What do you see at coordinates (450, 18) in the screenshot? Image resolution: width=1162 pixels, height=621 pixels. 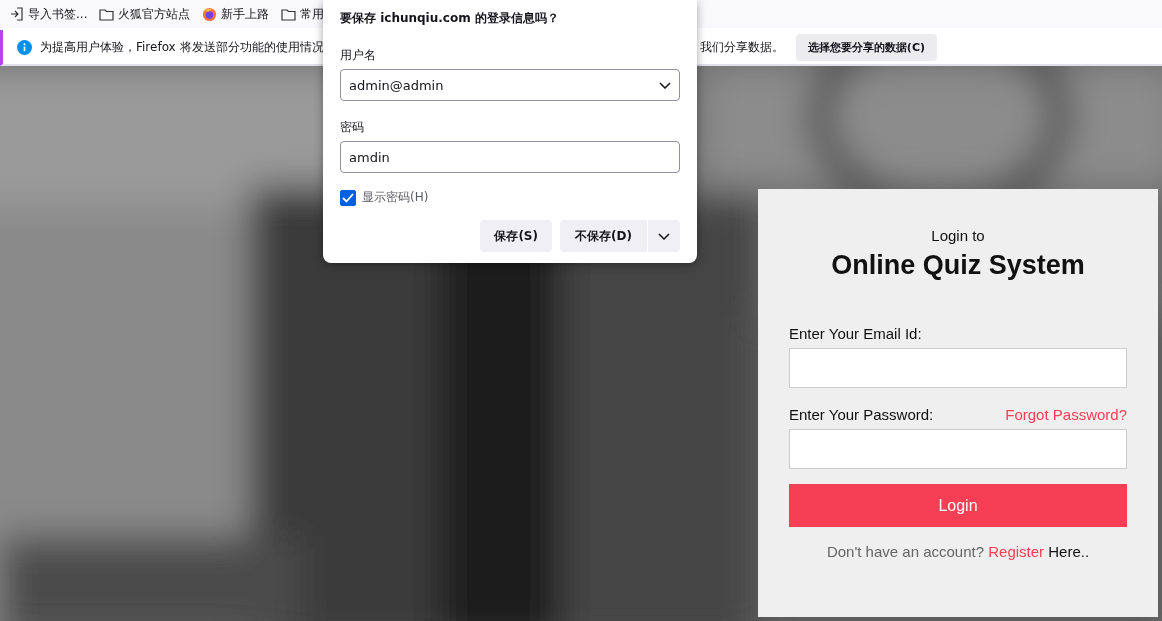 I see `dialog-title: 要保存 ichunqiu.com 的登录信息吗？` at bounding box center [450, 18].